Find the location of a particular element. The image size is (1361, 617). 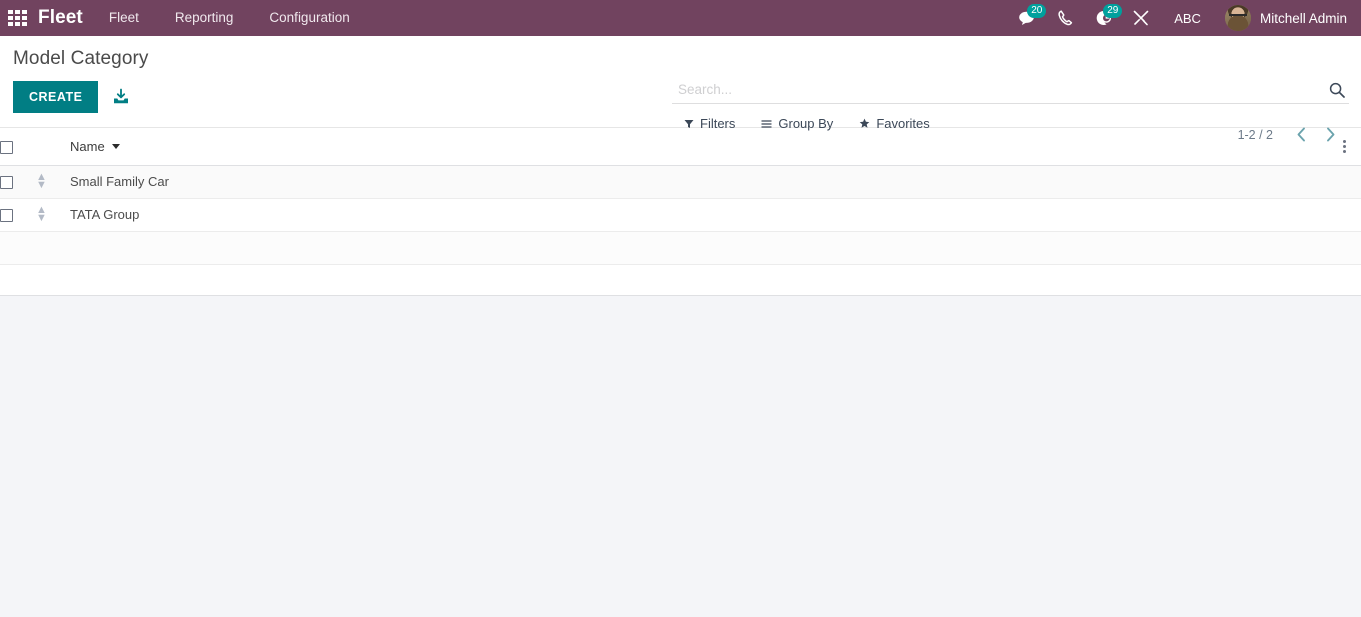

chevron-right-icon is located at coordinates (1331, 134).